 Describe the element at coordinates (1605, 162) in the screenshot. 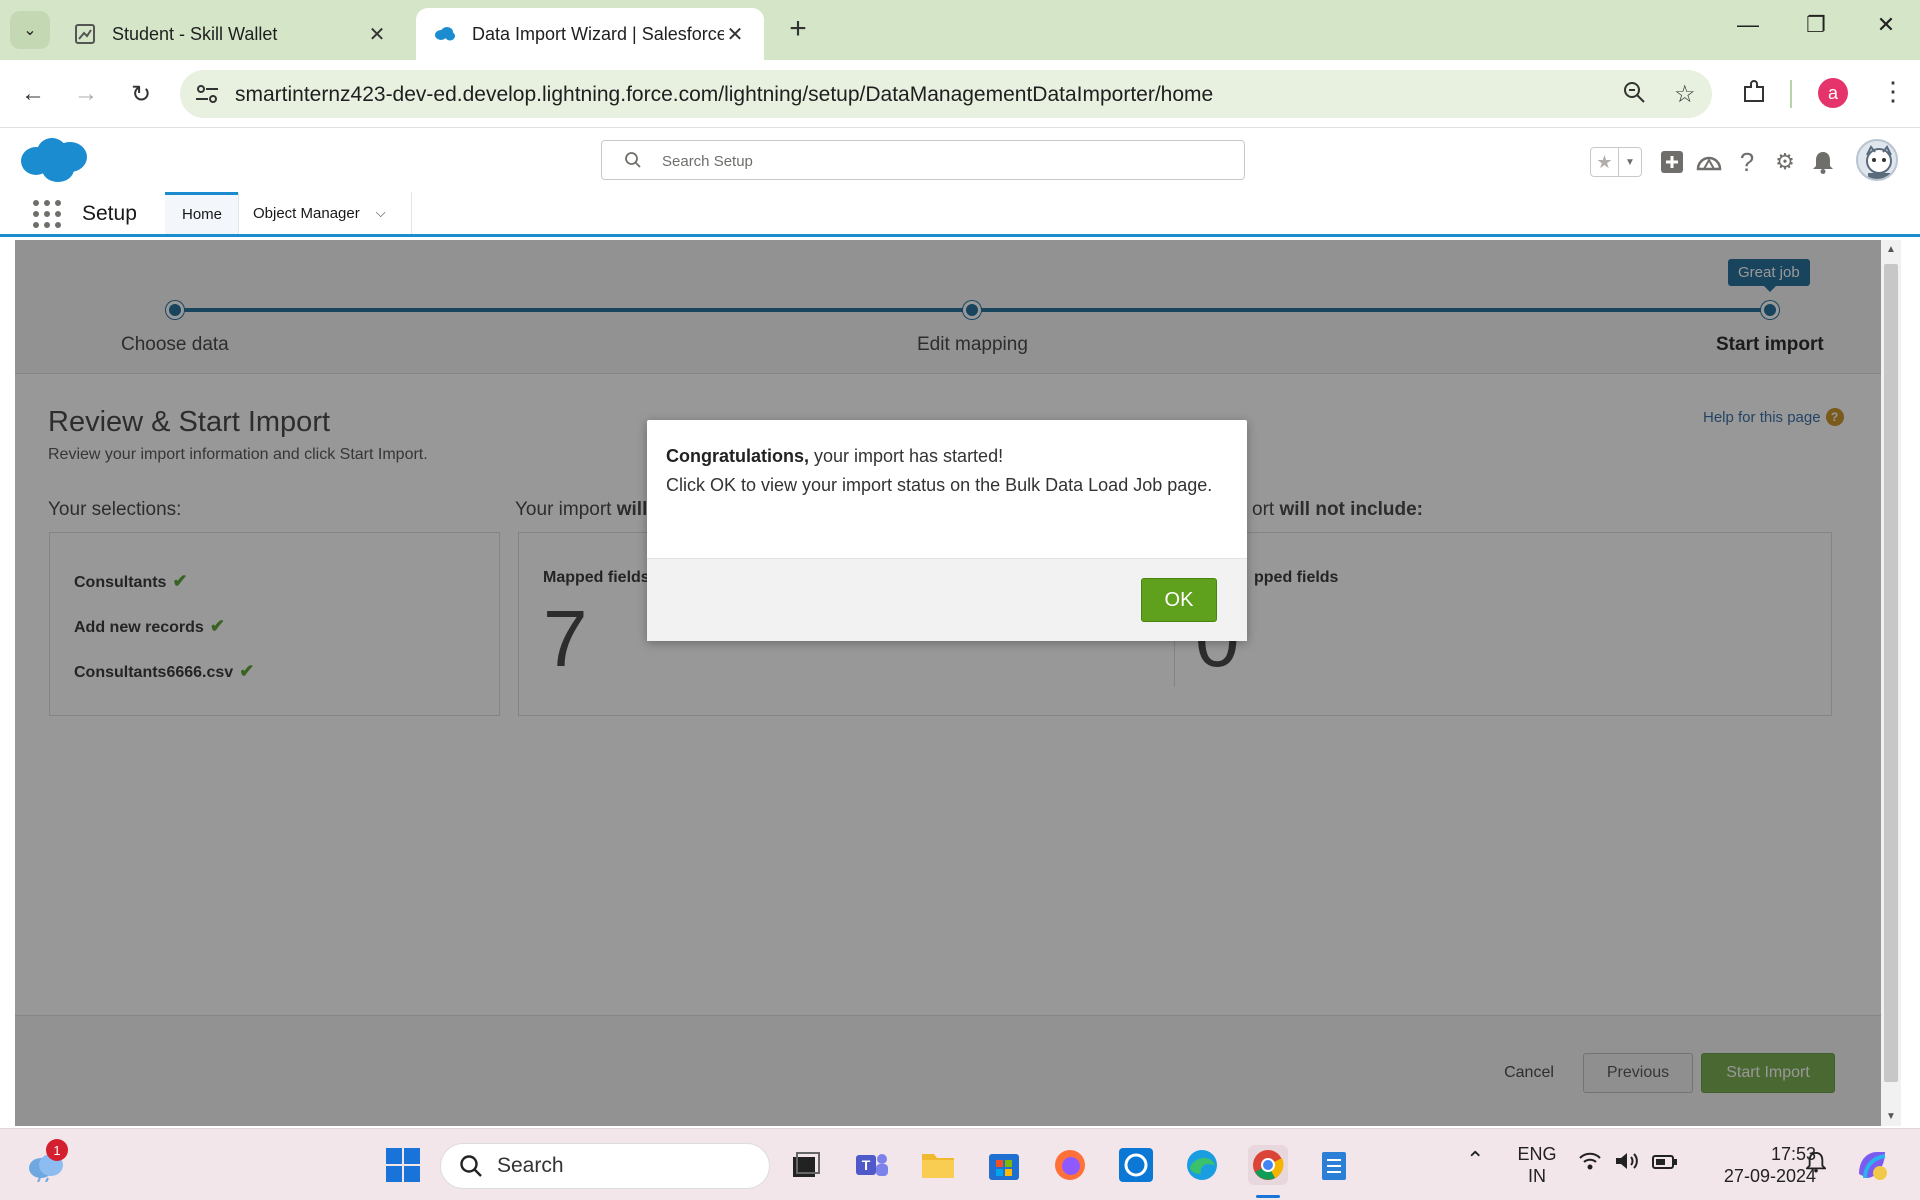

I see `favorite-star-icon: ★` at that location.